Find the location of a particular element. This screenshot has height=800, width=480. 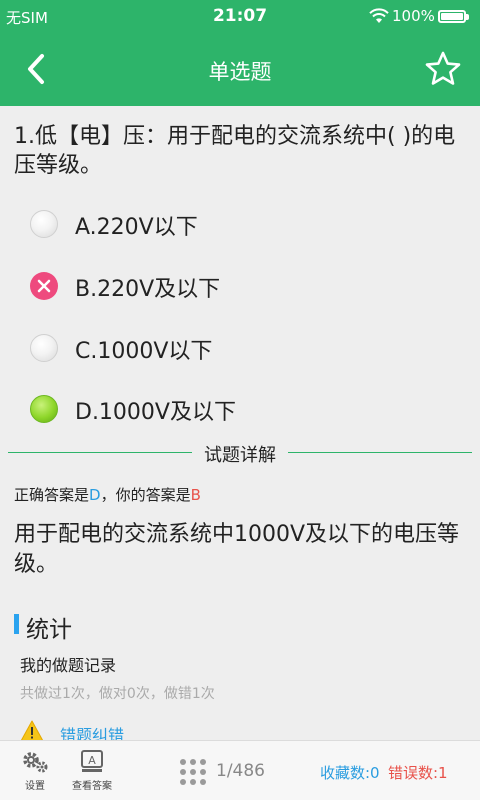

settings-label: 设置 is located at coordinates (35, 786).